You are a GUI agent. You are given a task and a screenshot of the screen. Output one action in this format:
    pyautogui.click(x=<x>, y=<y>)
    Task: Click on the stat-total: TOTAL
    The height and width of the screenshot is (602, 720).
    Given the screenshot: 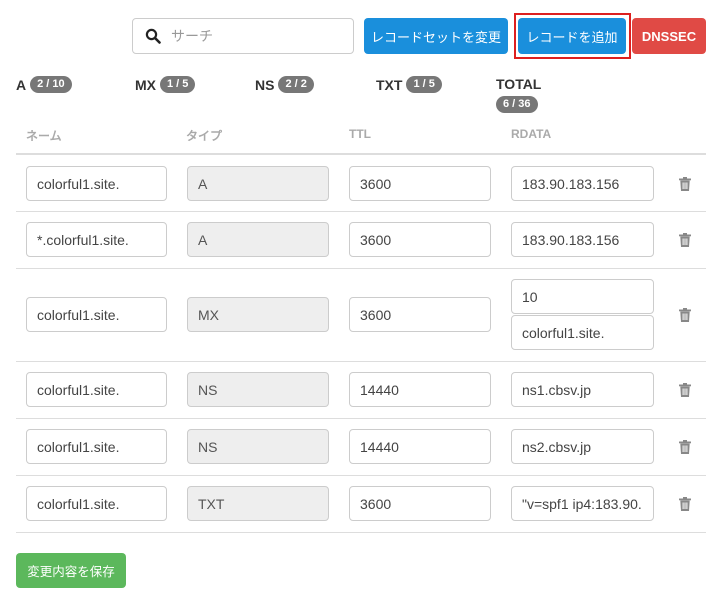 What is the action you would take?
    pyautogui.click(x=518, y=84)
    